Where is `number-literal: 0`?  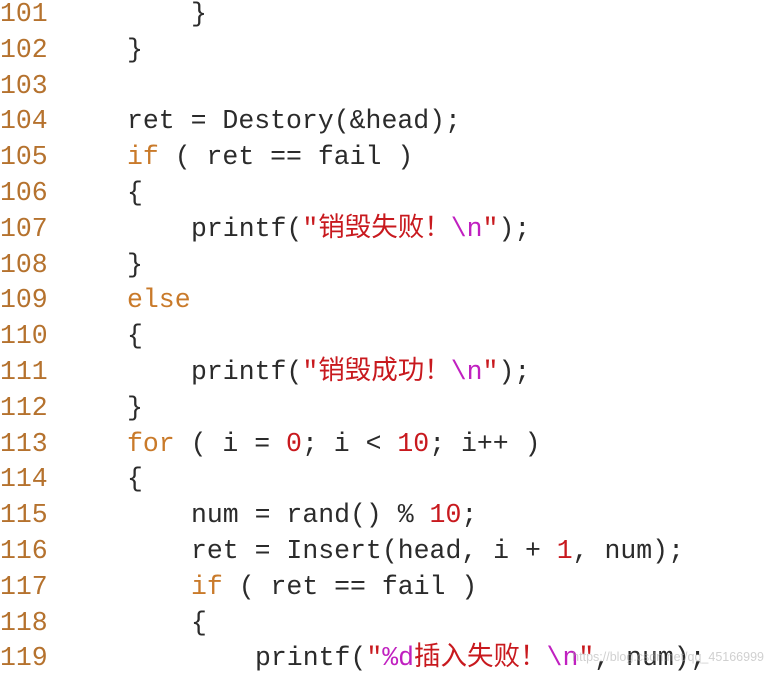 number-literal: 0 is located at coordinates (294, 443).